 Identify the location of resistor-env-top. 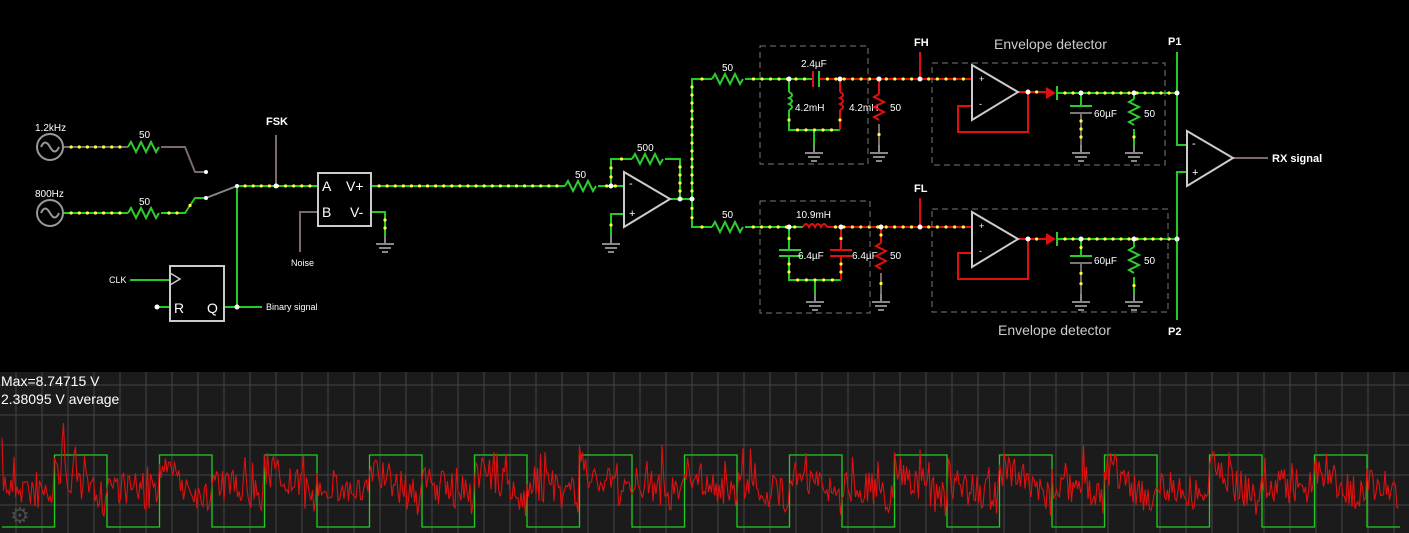
(1134, 112).